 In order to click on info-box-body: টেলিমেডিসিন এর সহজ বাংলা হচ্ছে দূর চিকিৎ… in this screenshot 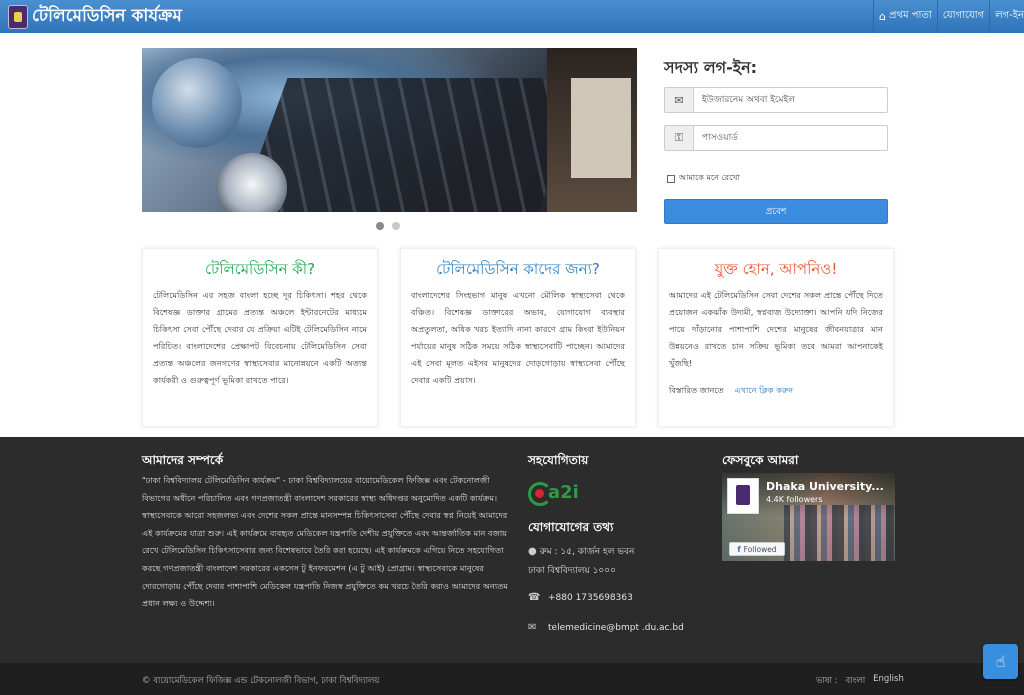, I will do `click(260, 337)`.